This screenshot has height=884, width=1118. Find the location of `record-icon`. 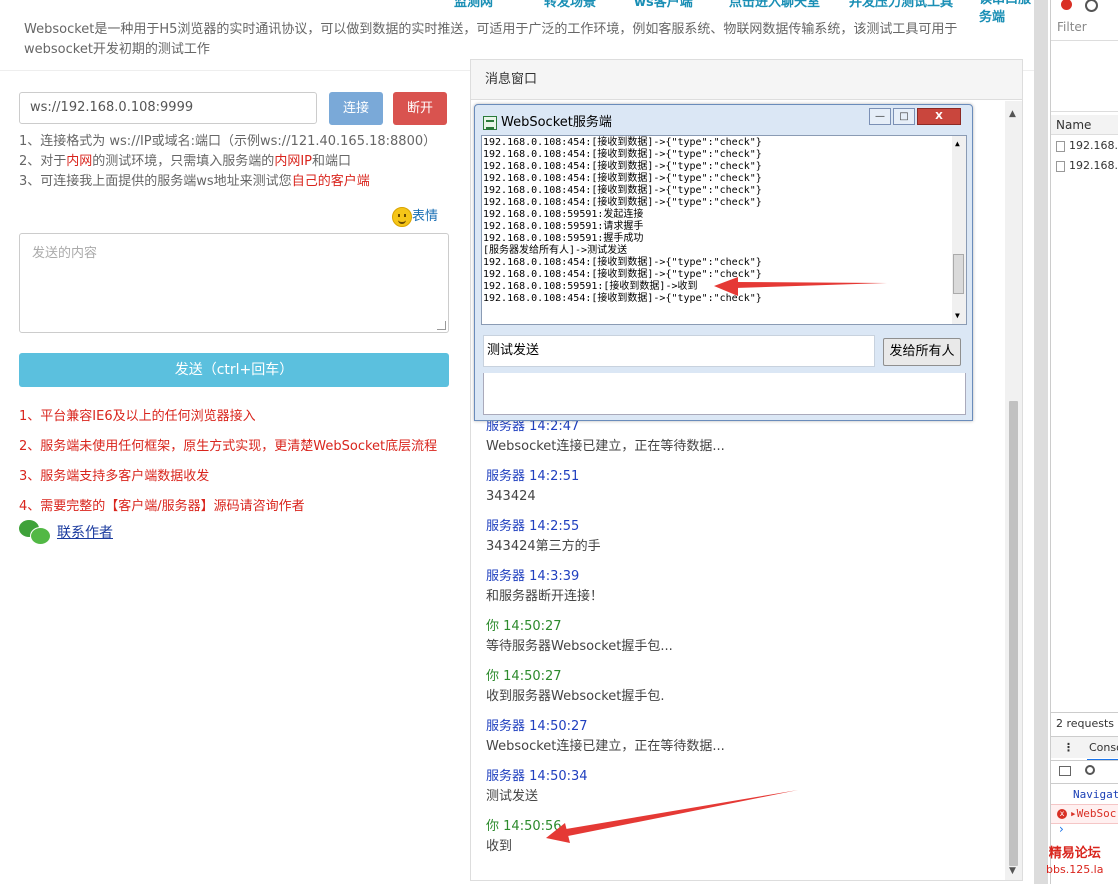

record-icon is located at coordinates (1066, 5).